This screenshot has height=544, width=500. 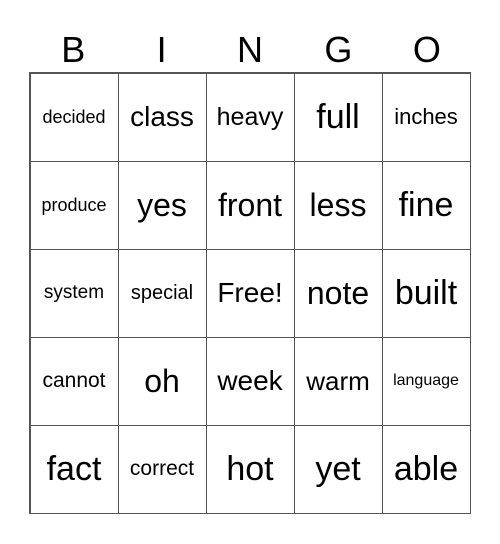 What do you see at coordinates (250, 469) in the screenshot?
I see `bingo-cell: hot` at bounding box center [250, 469].